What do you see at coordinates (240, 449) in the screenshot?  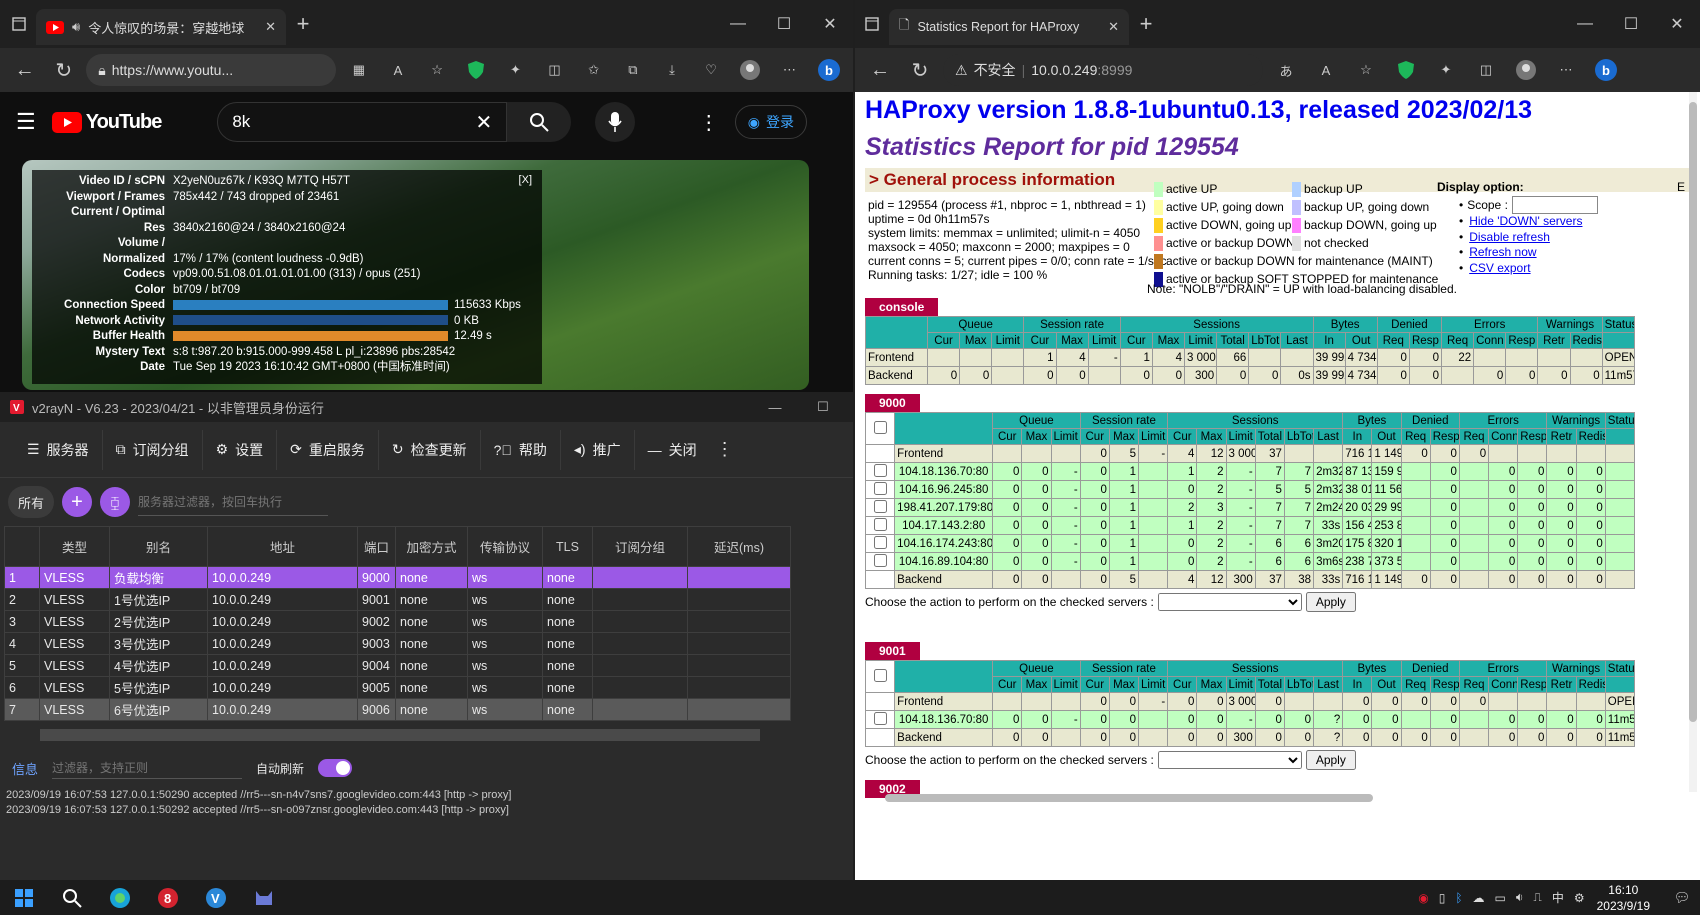 I see `settings-menu: ⚙ 设置` at bounding box center [240, 449].